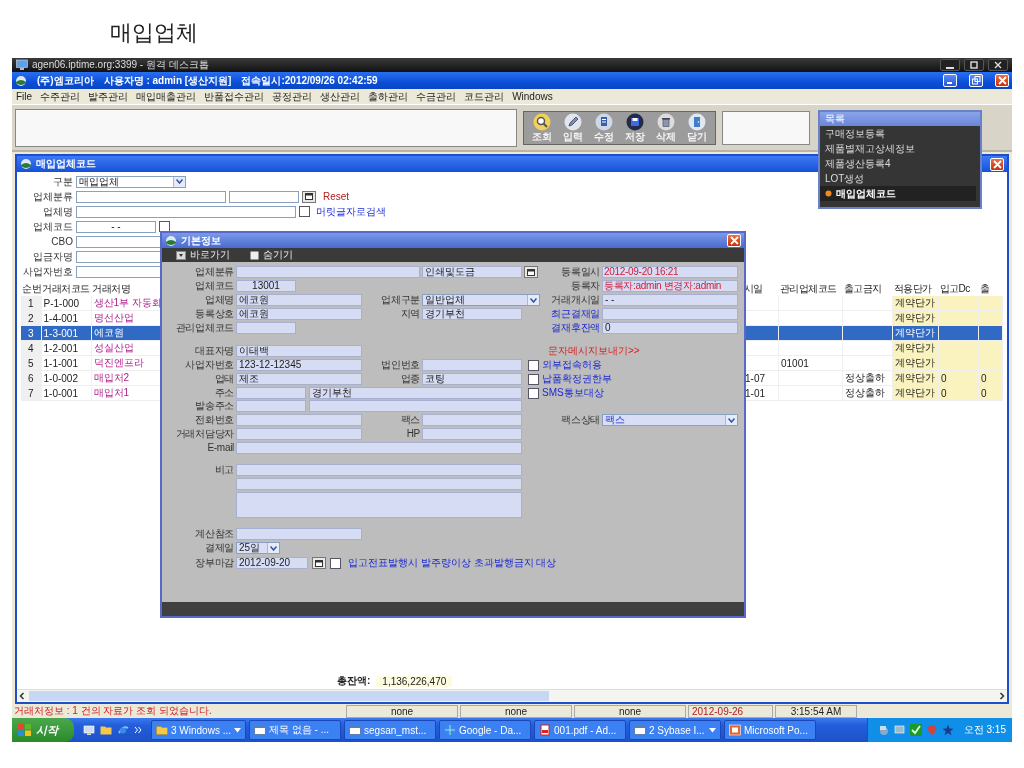  What do you see at coordinates (214, 420) in the screenshot?
I see `field-label: 전화번호` at bounding box center [214, 420].